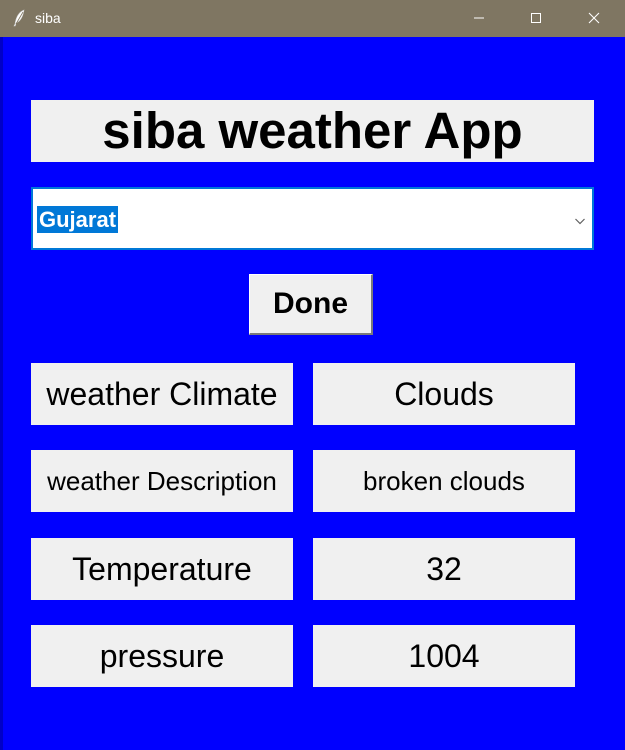 The image size is (625, 750). Describe the element at coordinates (1, 393) in the screenshot. I see `window-edge` at that location.